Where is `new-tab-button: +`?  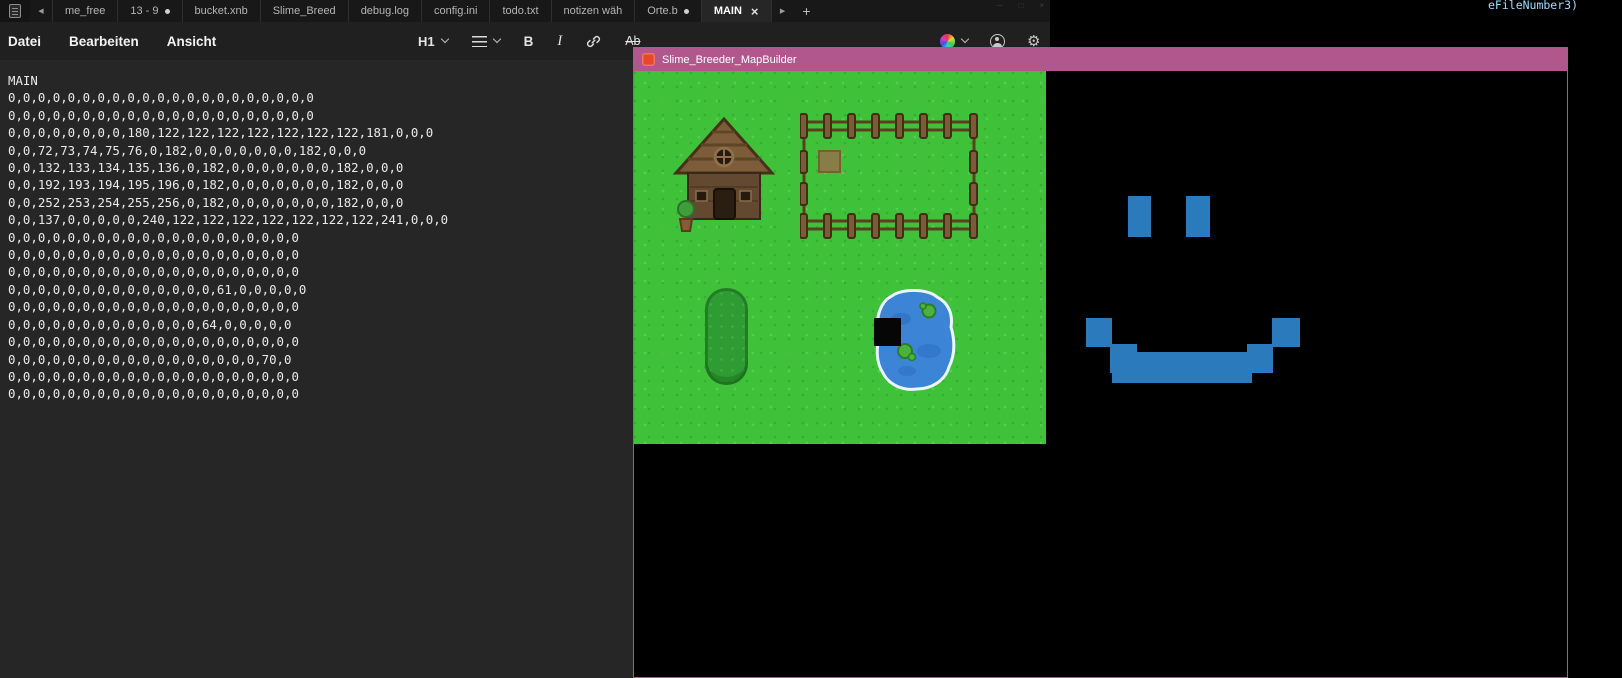
new-tab-button: + is located at coordinates (807, 11).